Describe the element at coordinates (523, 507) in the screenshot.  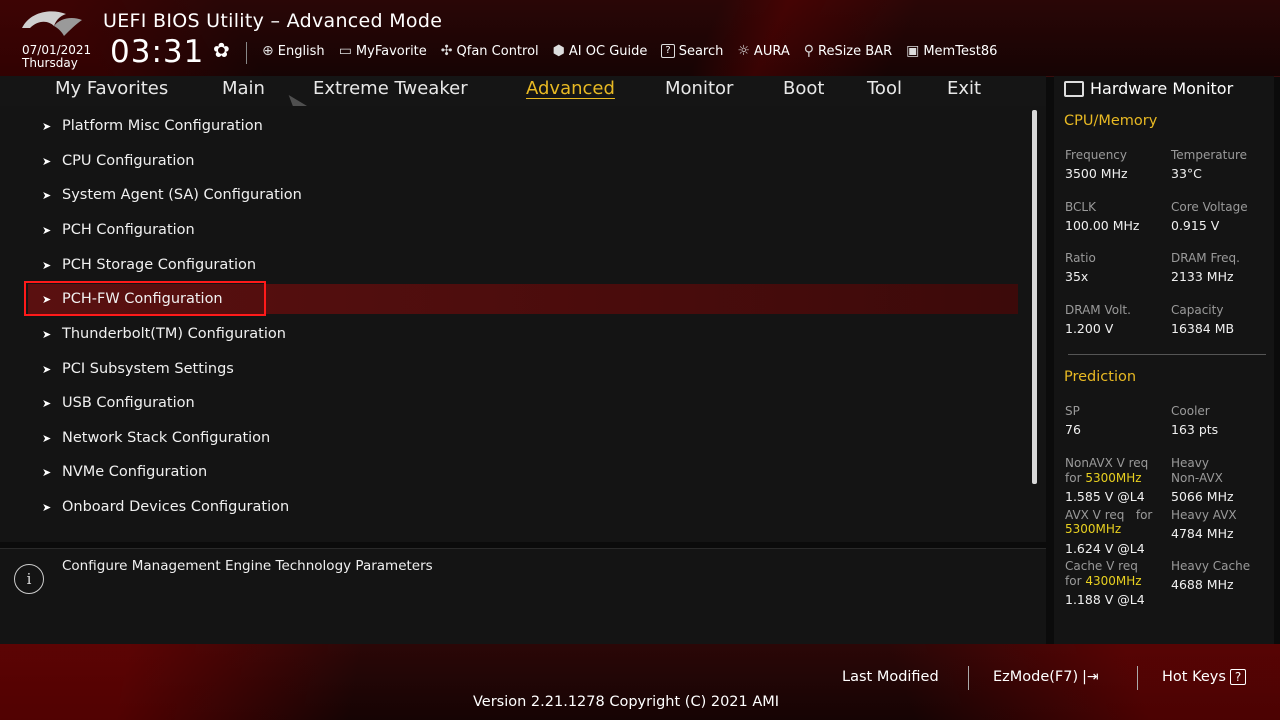
I see `menu-item-onboard-devices: ➤ Onboard Devices Configuration` at that location.